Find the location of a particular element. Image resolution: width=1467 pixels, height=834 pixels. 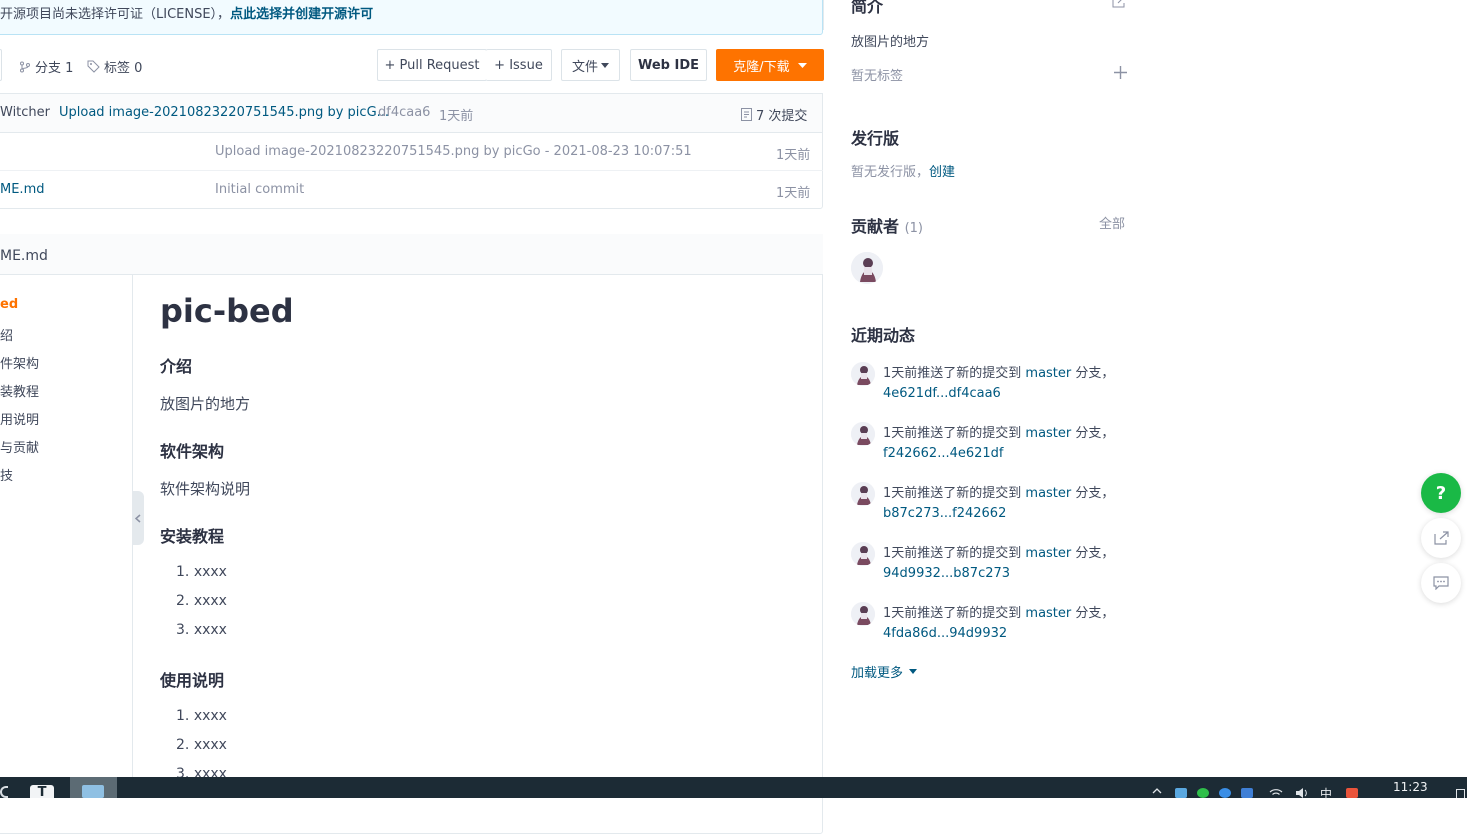

branches-link: 分支 1 is located at coordinates (46, 66).